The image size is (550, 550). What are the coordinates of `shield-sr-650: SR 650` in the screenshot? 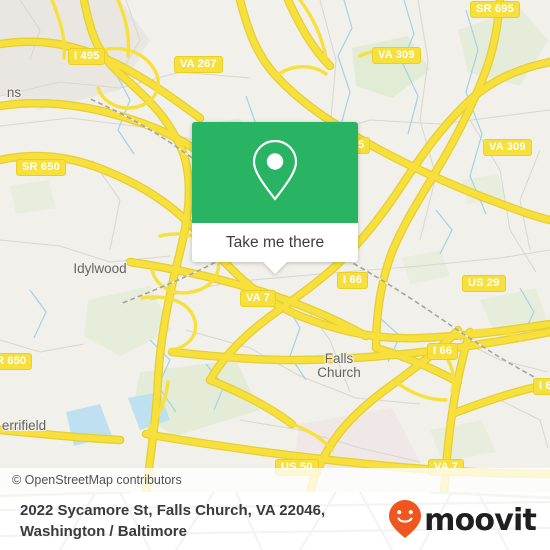 It's located at (41, 167).